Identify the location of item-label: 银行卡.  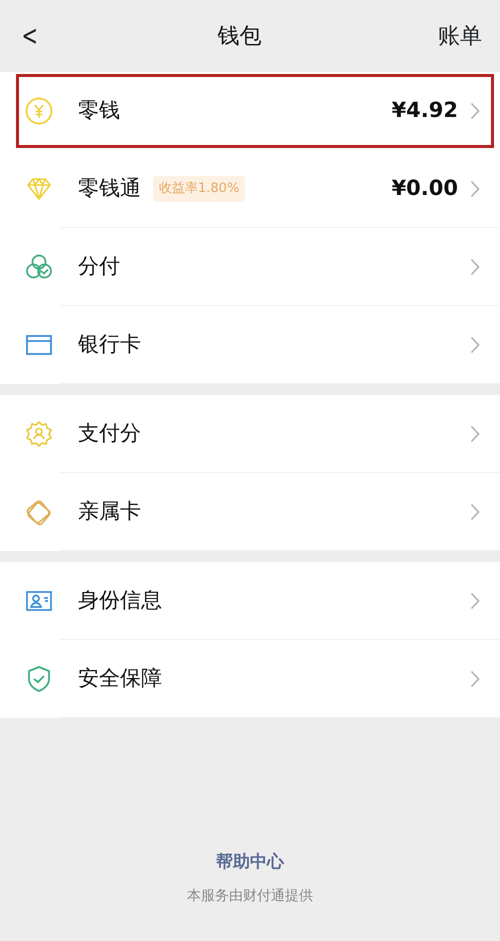
(109, 344).